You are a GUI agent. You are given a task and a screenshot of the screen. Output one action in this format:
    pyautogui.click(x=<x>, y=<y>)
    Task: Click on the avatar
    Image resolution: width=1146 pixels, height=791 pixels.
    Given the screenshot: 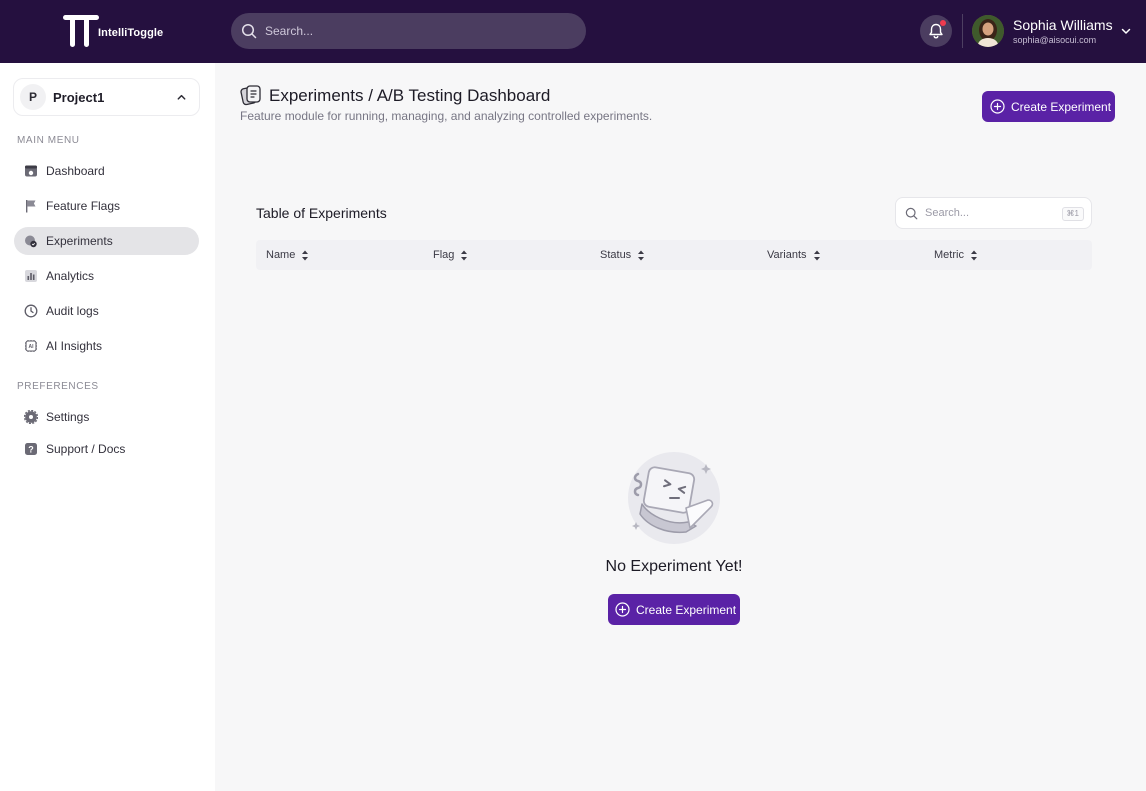 What is the action you would take?
    pyautogui.click(x=988, y=31)
    